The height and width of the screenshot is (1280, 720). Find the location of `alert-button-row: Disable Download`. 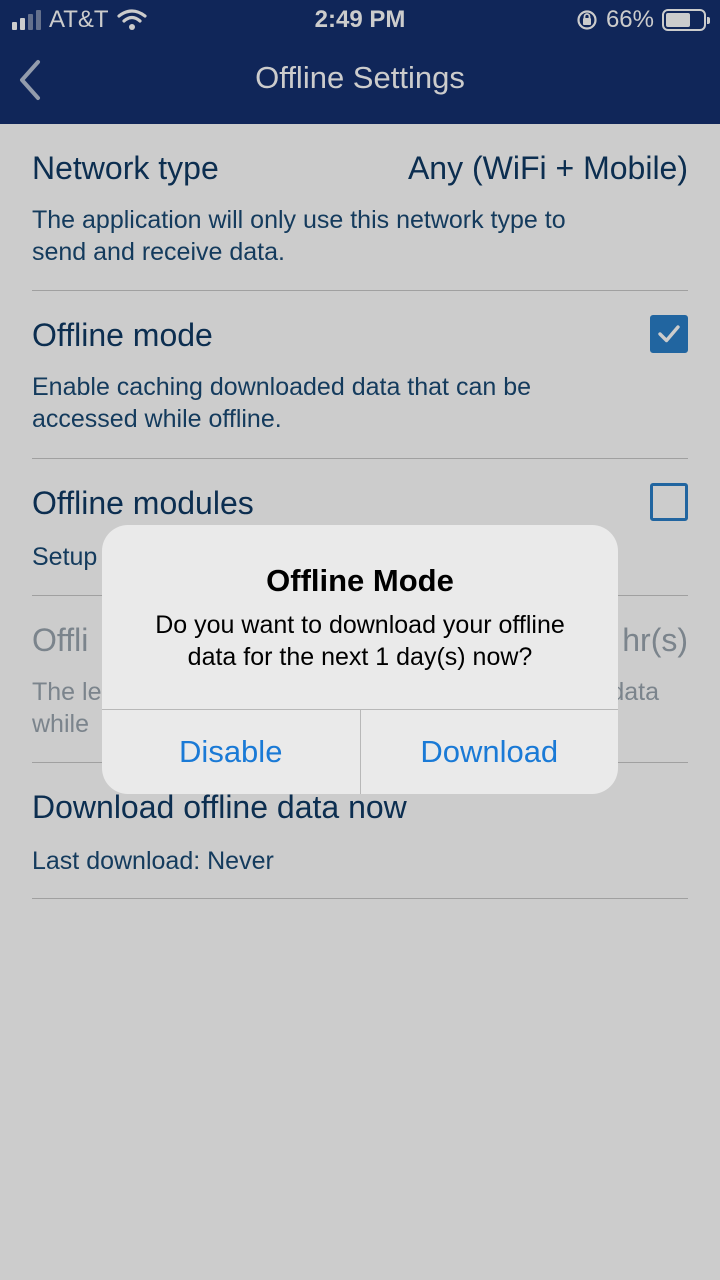

alert-button-row: Disable Download is located at coordinates (360, 751).